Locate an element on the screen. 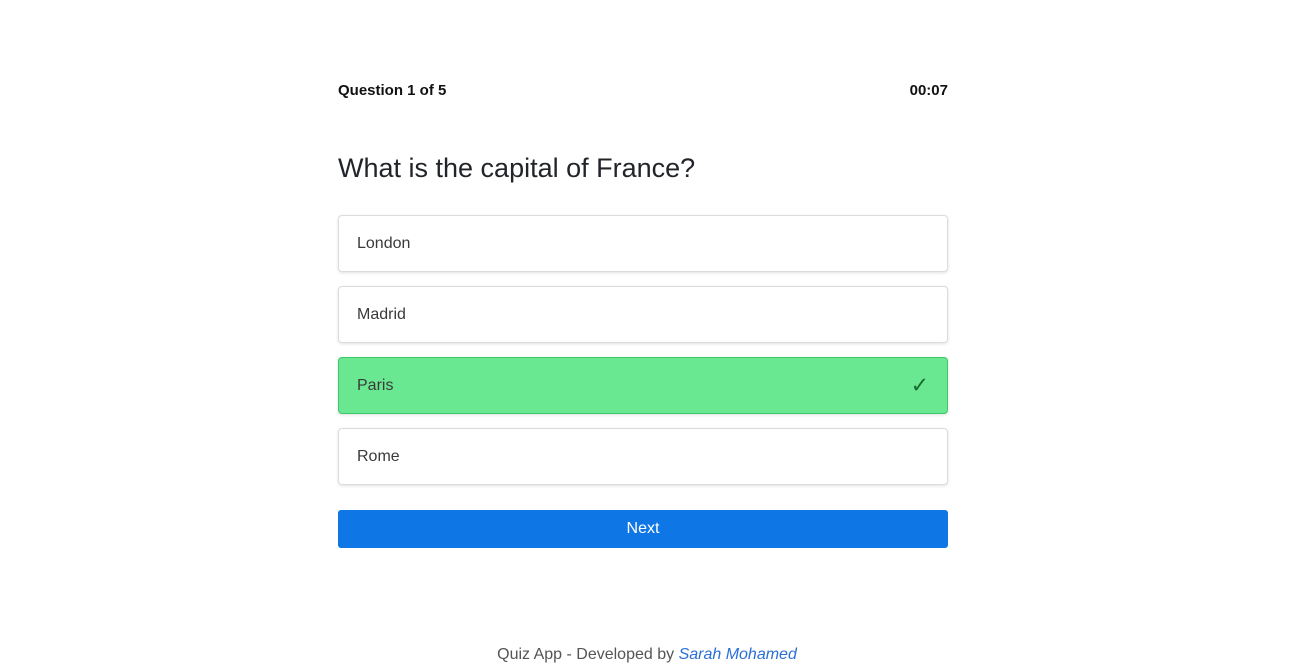 The height and width of the screenshot is (664, 1294). answer-option-label: London is located at coordinates (384, 243).